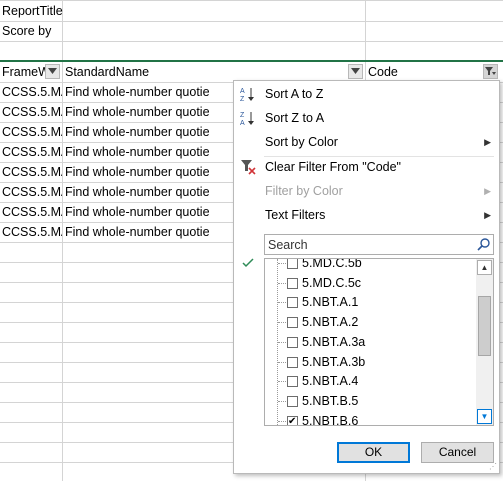 This screenshot has height=481, width=503. I want to click on cell-score-by: Score by, so click(31, 31).